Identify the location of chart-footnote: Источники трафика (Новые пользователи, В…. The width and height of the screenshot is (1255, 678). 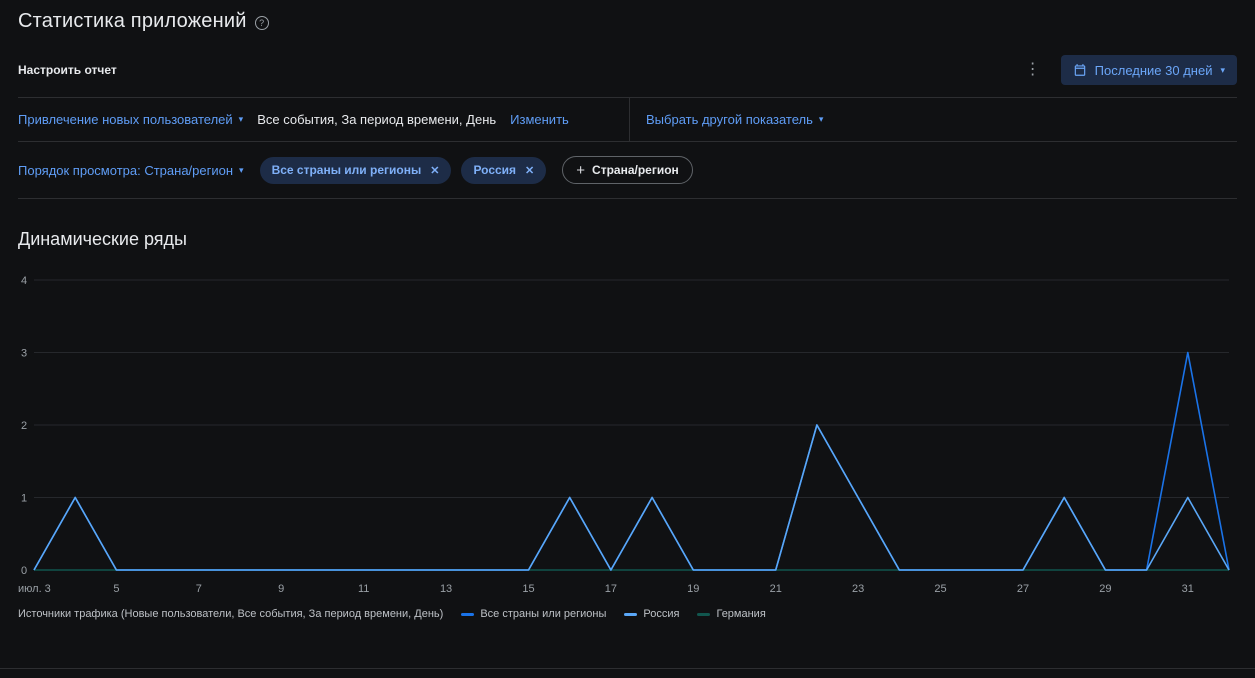
(231, 614).